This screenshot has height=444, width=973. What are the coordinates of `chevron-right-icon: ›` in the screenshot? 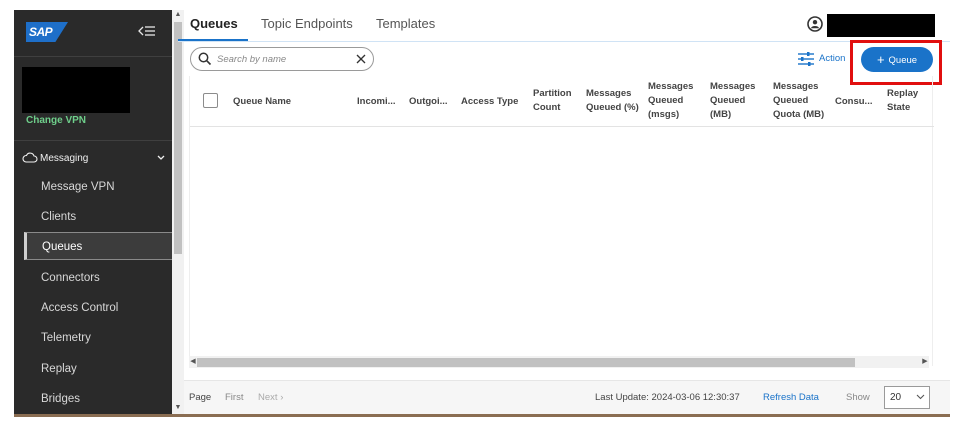 It's located at (282, 397).